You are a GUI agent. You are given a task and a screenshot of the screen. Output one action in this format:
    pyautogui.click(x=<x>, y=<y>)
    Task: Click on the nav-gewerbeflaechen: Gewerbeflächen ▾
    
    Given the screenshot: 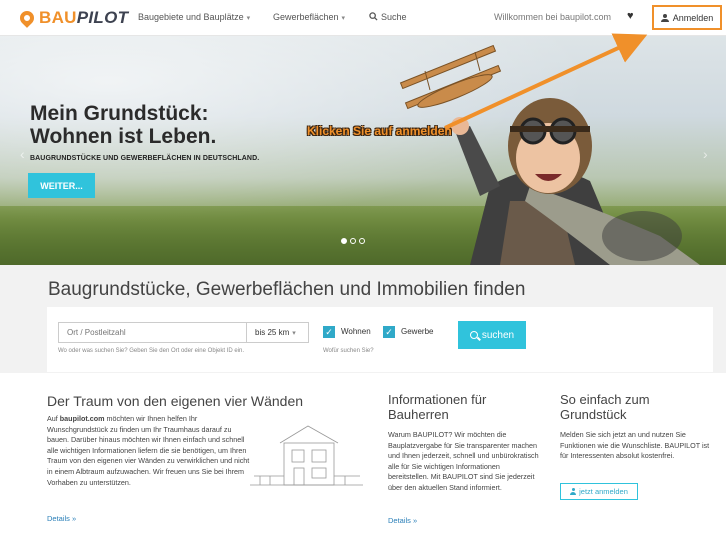 What is the action you would take?
    pyautogui.click(x=309, y=17)
    